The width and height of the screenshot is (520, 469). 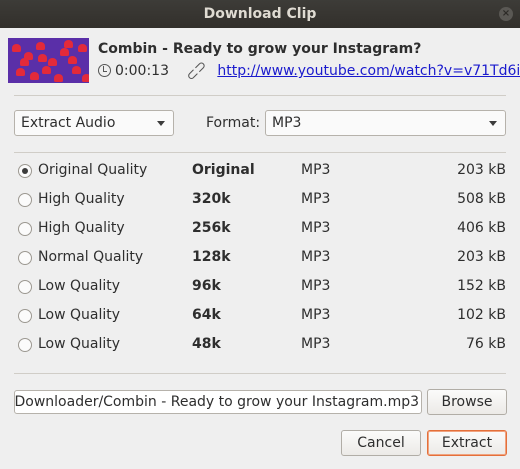 I want to click on quality-size: 406 kB, so click(x=481, y=228).